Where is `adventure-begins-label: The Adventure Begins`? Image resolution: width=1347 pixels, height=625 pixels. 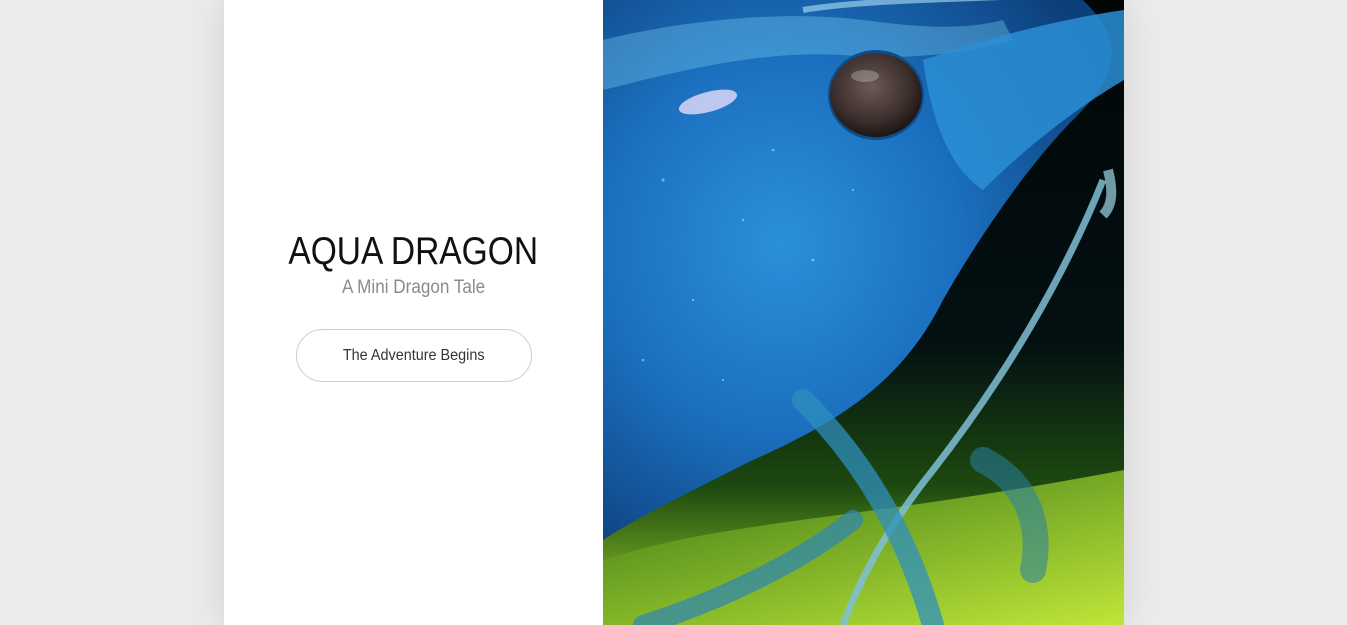 adventure-begins-label: The Adventure Begins is located at coordinates (413, 355).